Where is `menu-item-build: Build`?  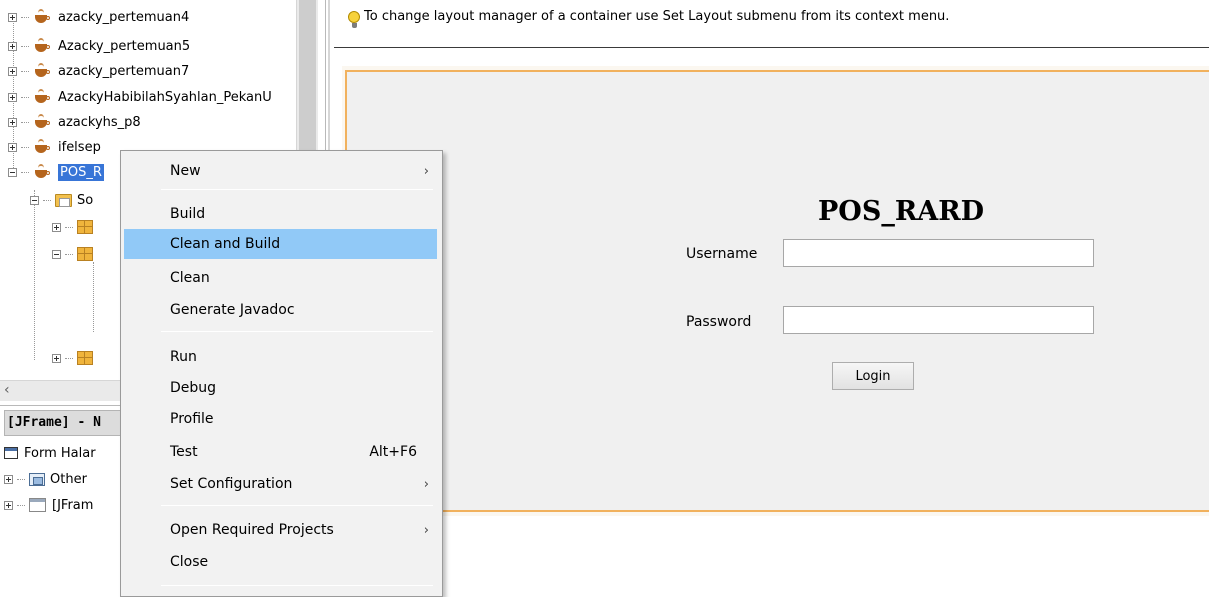 menu-item-build: Build is located at coordinates (280, 214).